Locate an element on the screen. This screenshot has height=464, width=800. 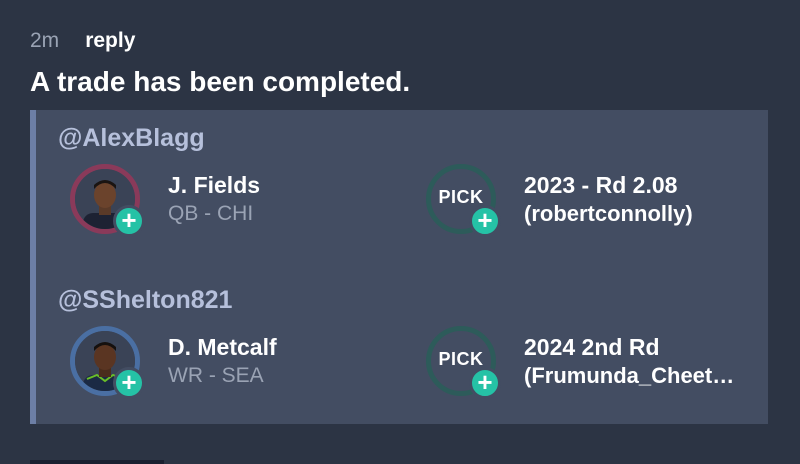
pick-title: 2024 2nd Rd is located at coordinates (592, 347).